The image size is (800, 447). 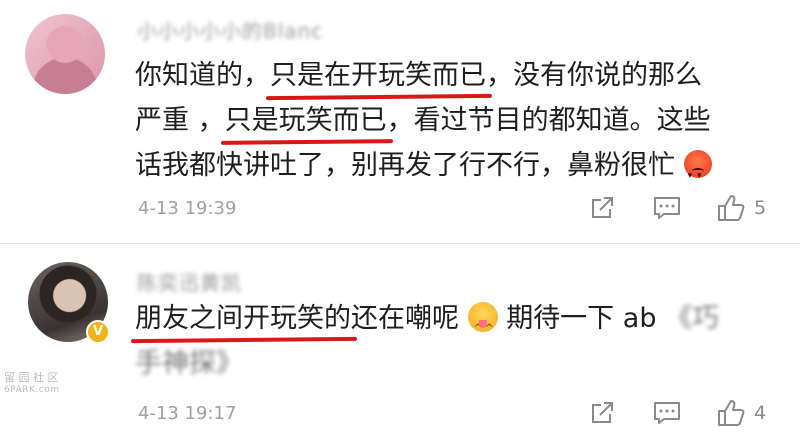 What do you see at coordinates (98, 332) in the screenshot?
I see `verified-badge: V` at bounding box center [98, 332].